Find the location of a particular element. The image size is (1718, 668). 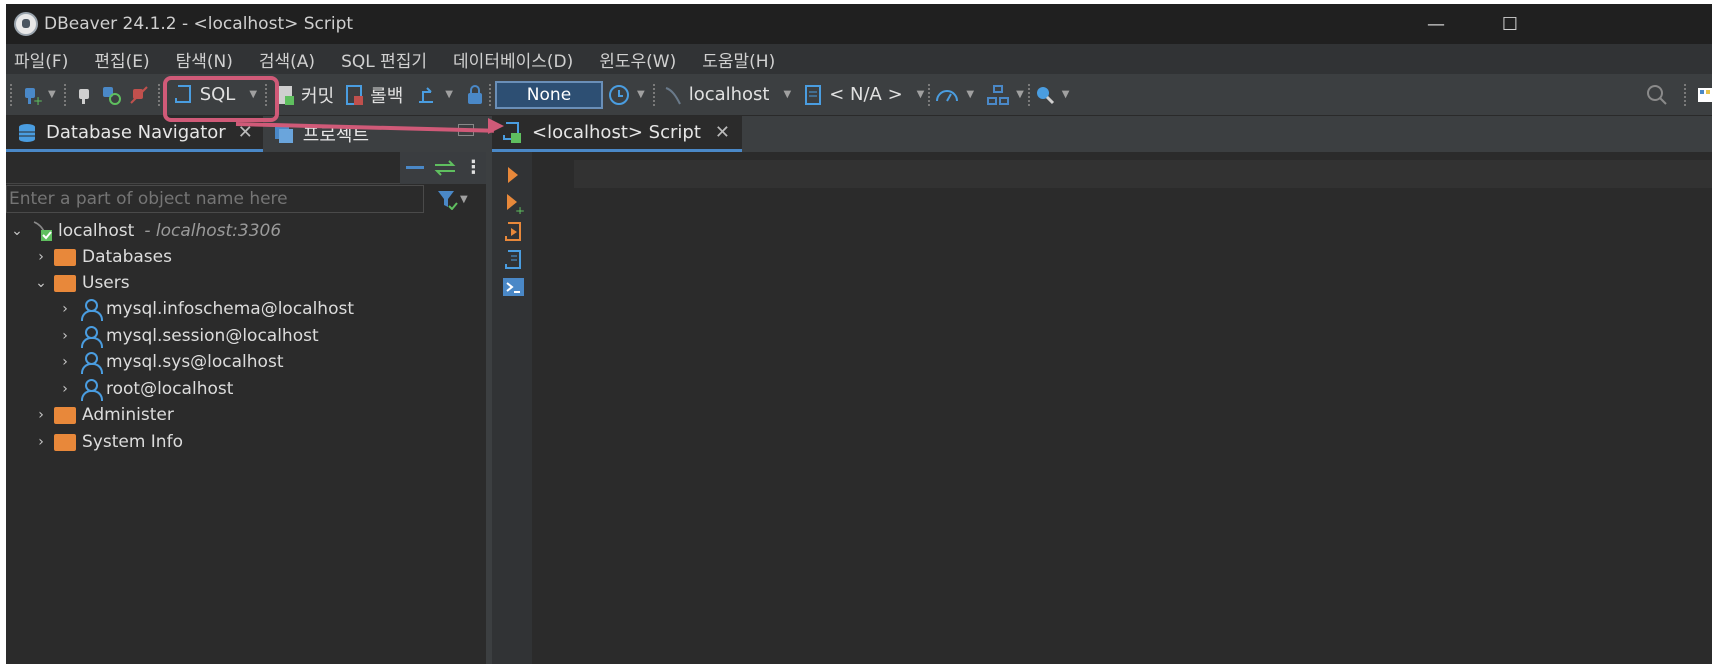

diagram-icon is located at coordinates (998, 94).